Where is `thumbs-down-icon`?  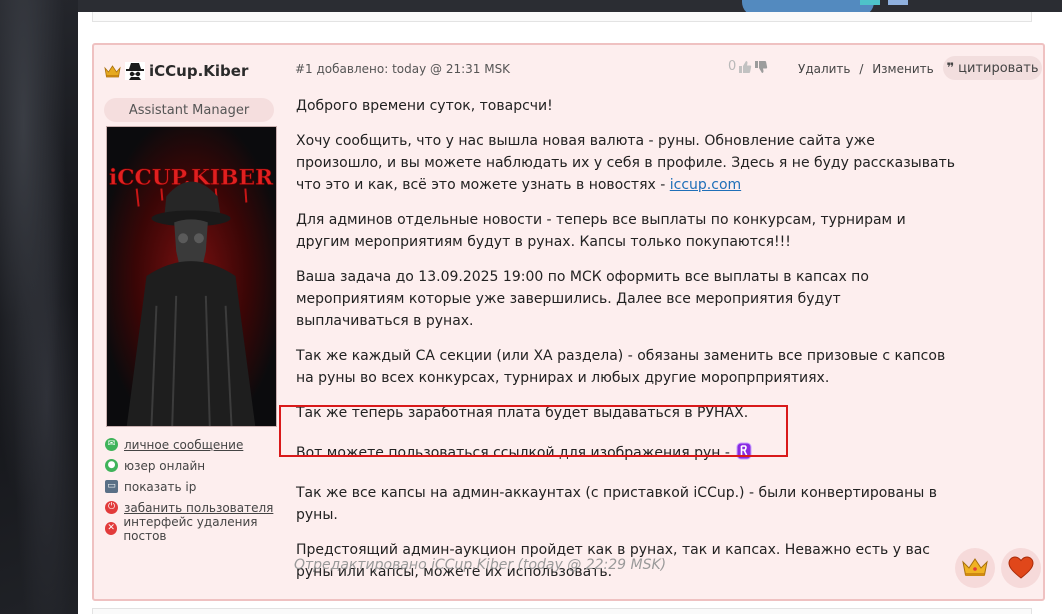
thumbs-down-icon is located at coordinates (761, 67).